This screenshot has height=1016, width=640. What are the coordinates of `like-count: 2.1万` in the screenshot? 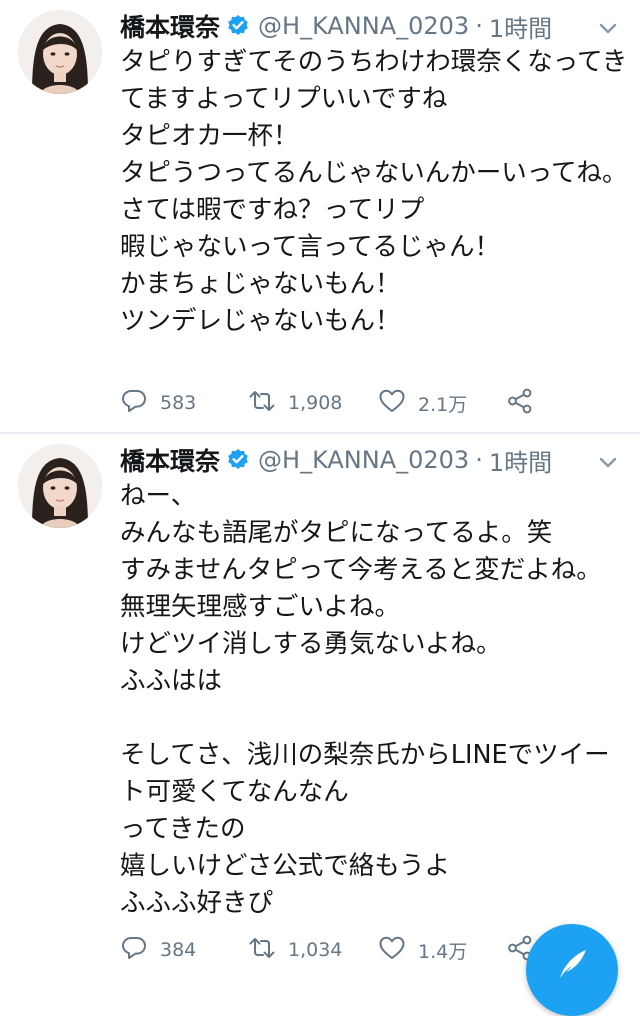 It's located at (443, 404).